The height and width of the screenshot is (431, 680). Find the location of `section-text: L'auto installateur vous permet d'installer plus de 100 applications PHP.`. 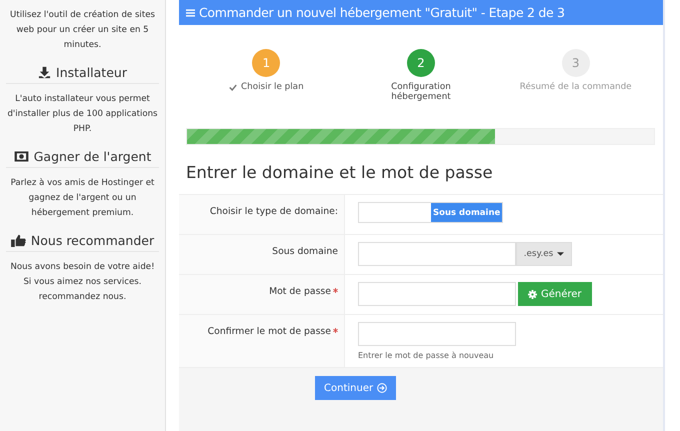

section-text: L'auto installateur vous permet d'installer plus de 100 applications PHP. is located at coordinates (82, 114).